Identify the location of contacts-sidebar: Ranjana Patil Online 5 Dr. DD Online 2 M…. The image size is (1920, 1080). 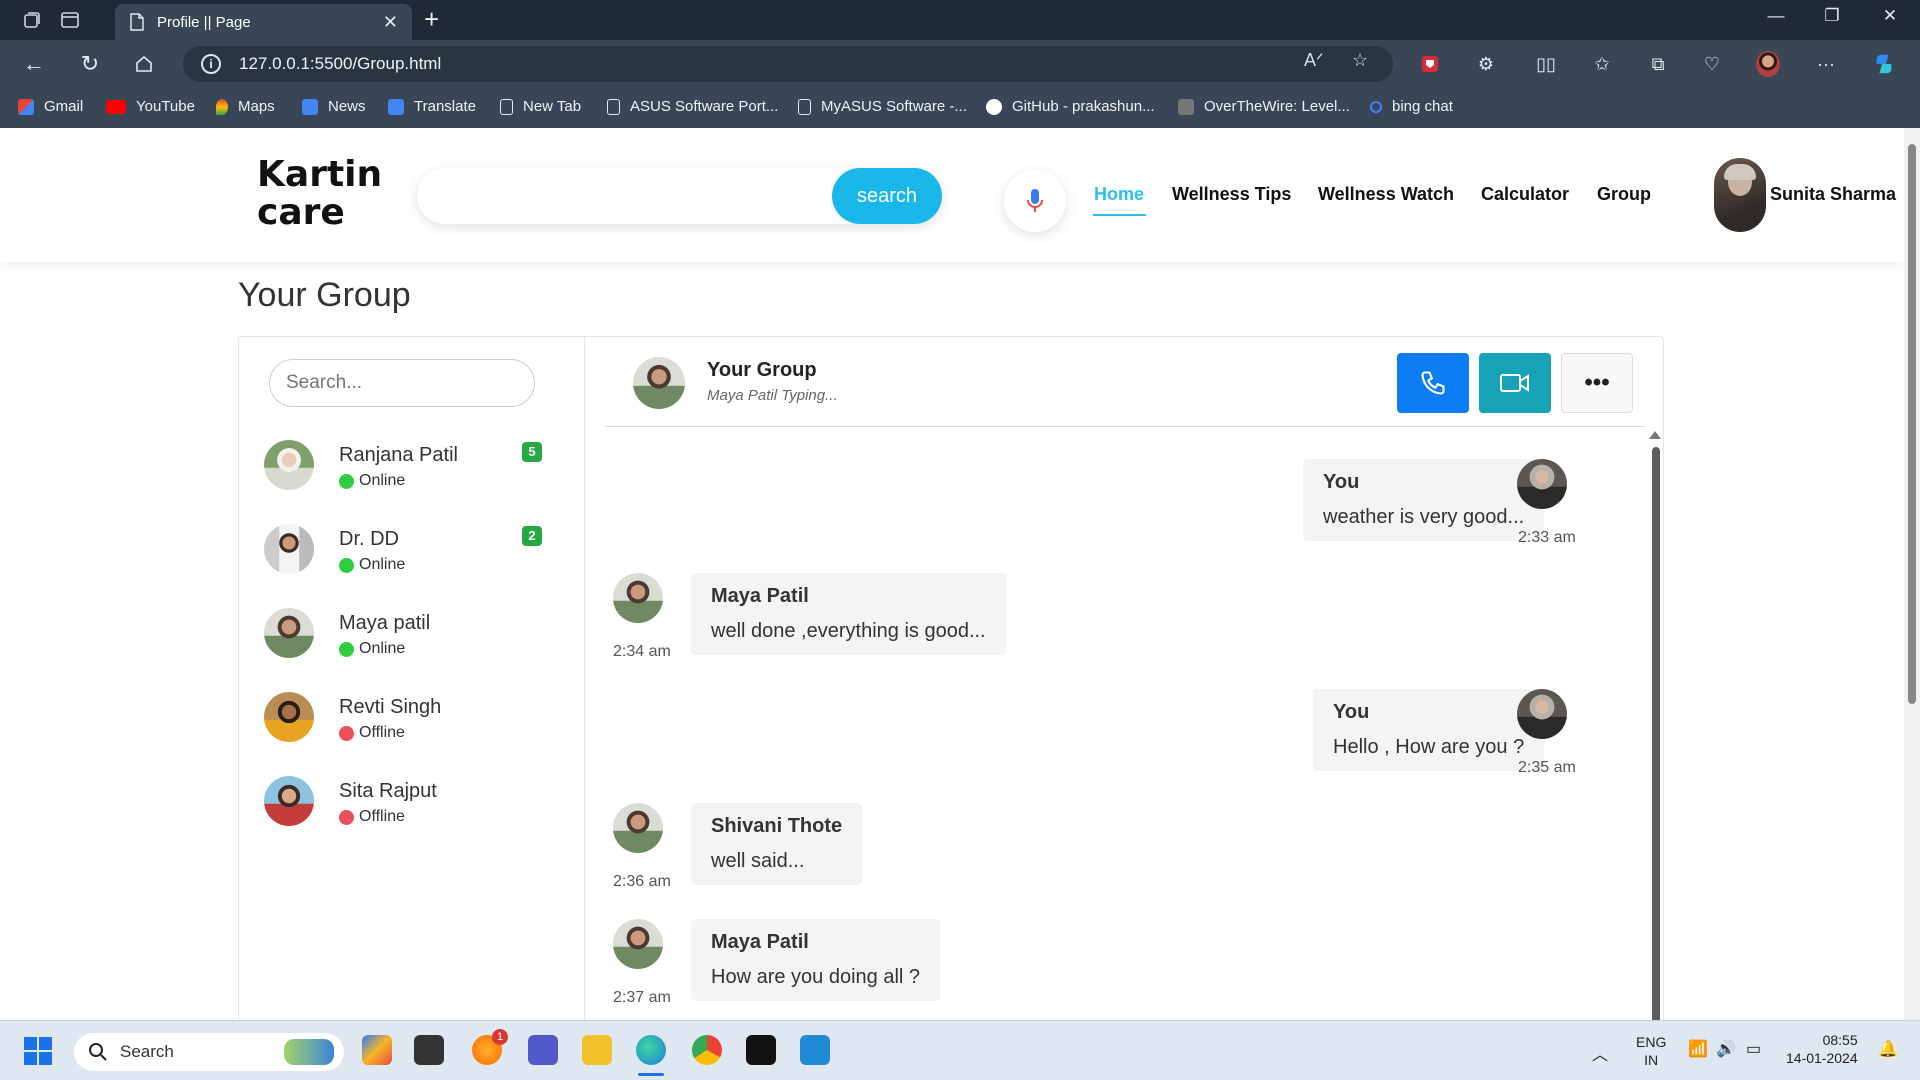
(412, 678).